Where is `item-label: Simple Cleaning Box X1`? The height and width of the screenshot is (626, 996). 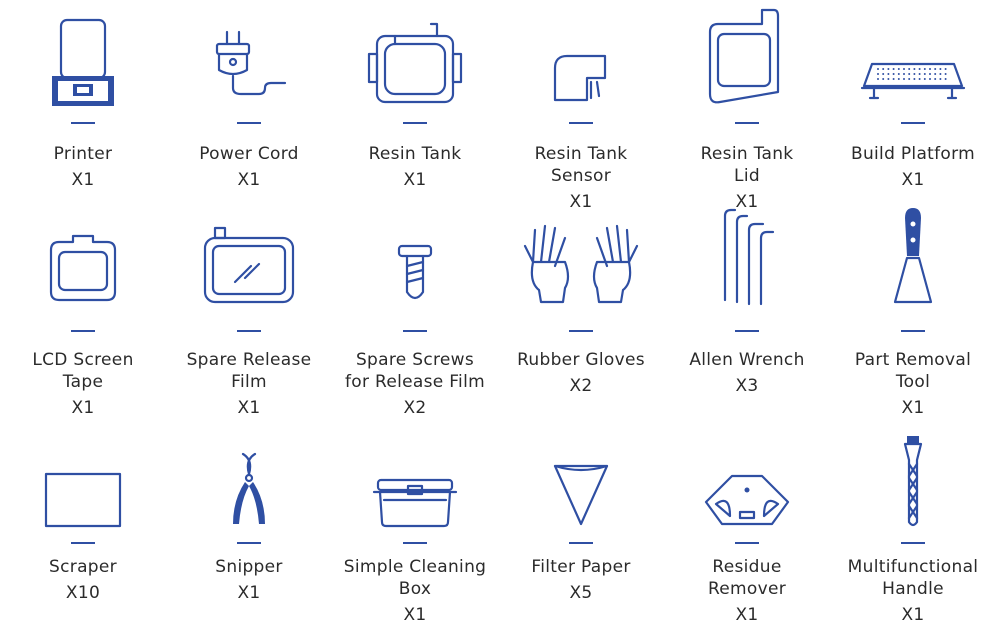 item-label: Simple Cleaning Box X1 is located at coordinates (415, 591).